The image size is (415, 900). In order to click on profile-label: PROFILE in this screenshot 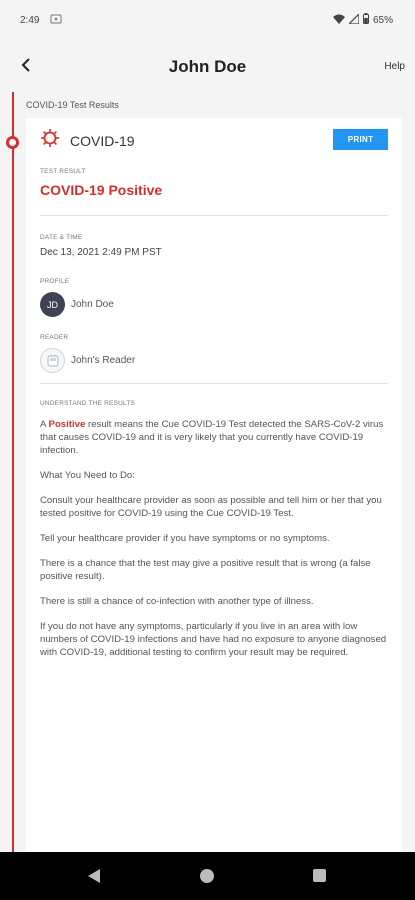, I will do `click(55, 281)`.